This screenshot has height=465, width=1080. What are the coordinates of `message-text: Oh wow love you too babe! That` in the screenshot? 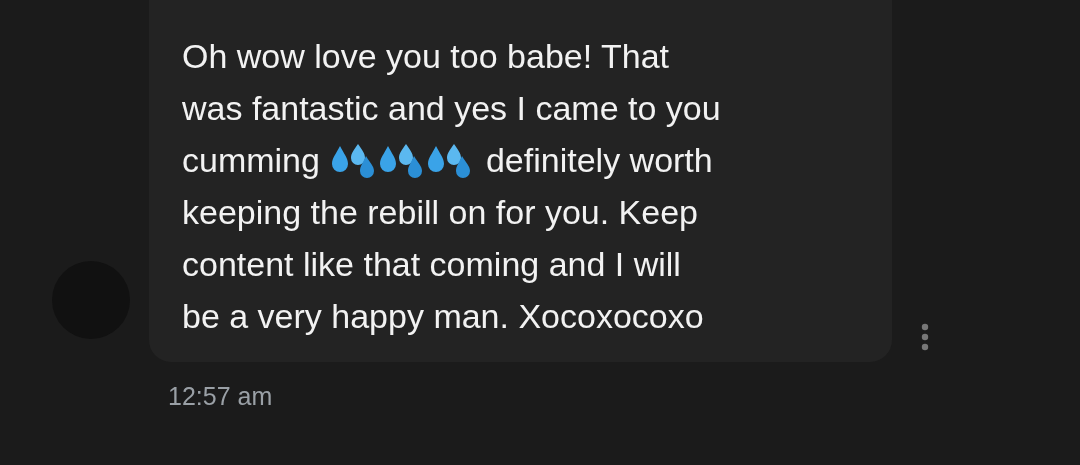 It's located at (426, 56).